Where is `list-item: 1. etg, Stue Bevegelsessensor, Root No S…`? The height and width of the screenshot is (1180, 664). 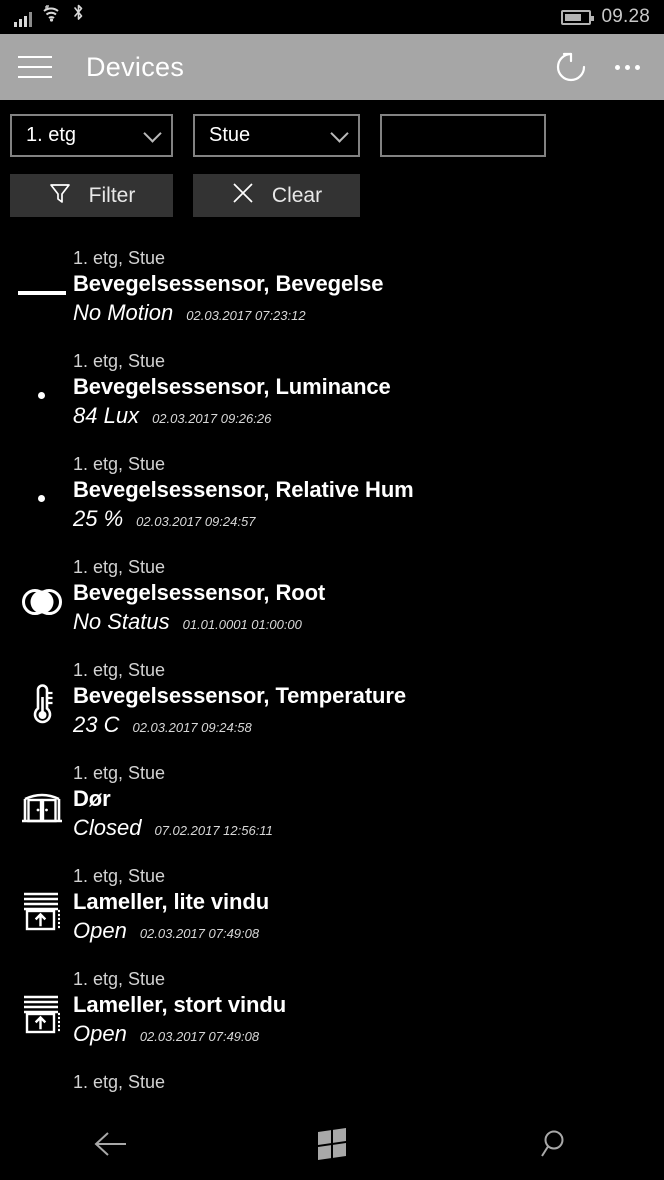
list-item: 1. etg, Stue Bevegelsessensor, Root No S… is located at coordinates (332, 599).